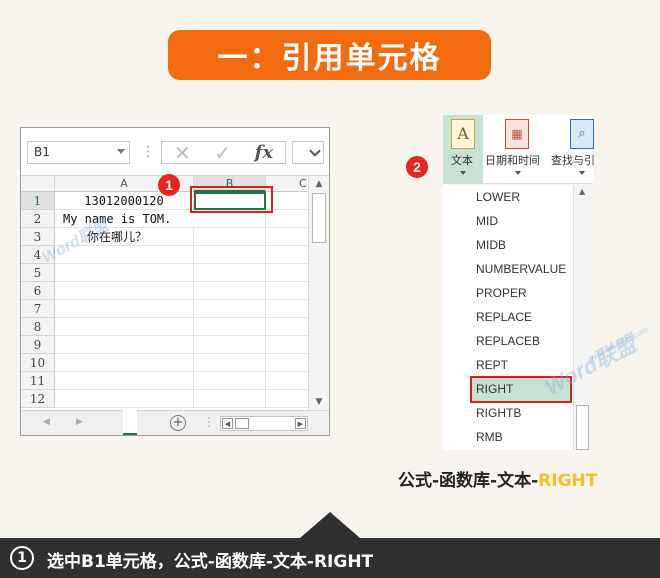  Describe the element at coordinates (230, 237) in the screenshot. I see `cell-b3` at that location.